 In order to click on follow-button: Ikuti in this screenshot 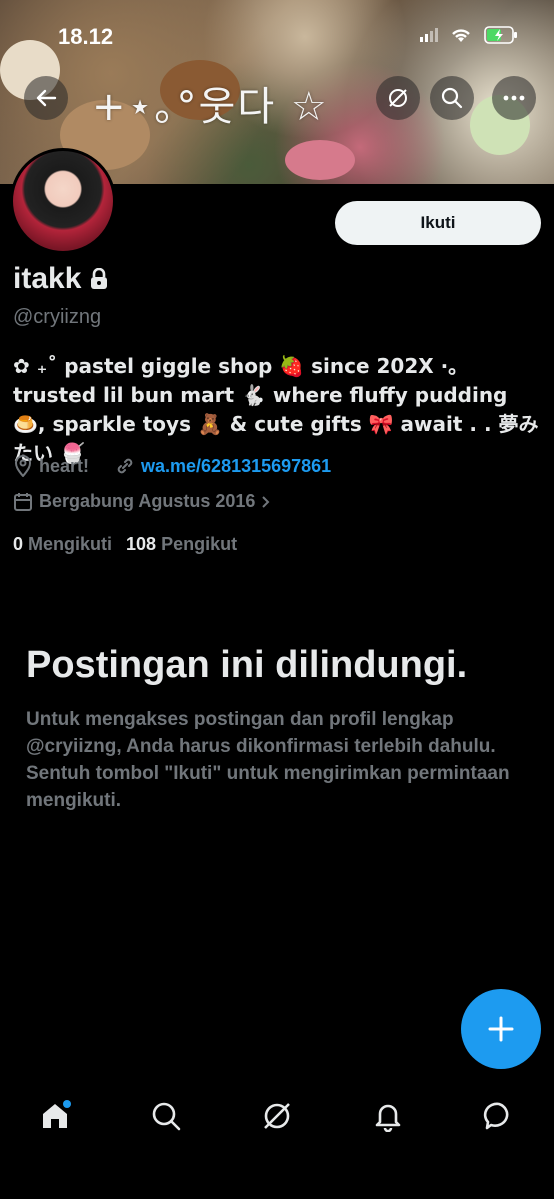, I will do `click(438, 223)`.